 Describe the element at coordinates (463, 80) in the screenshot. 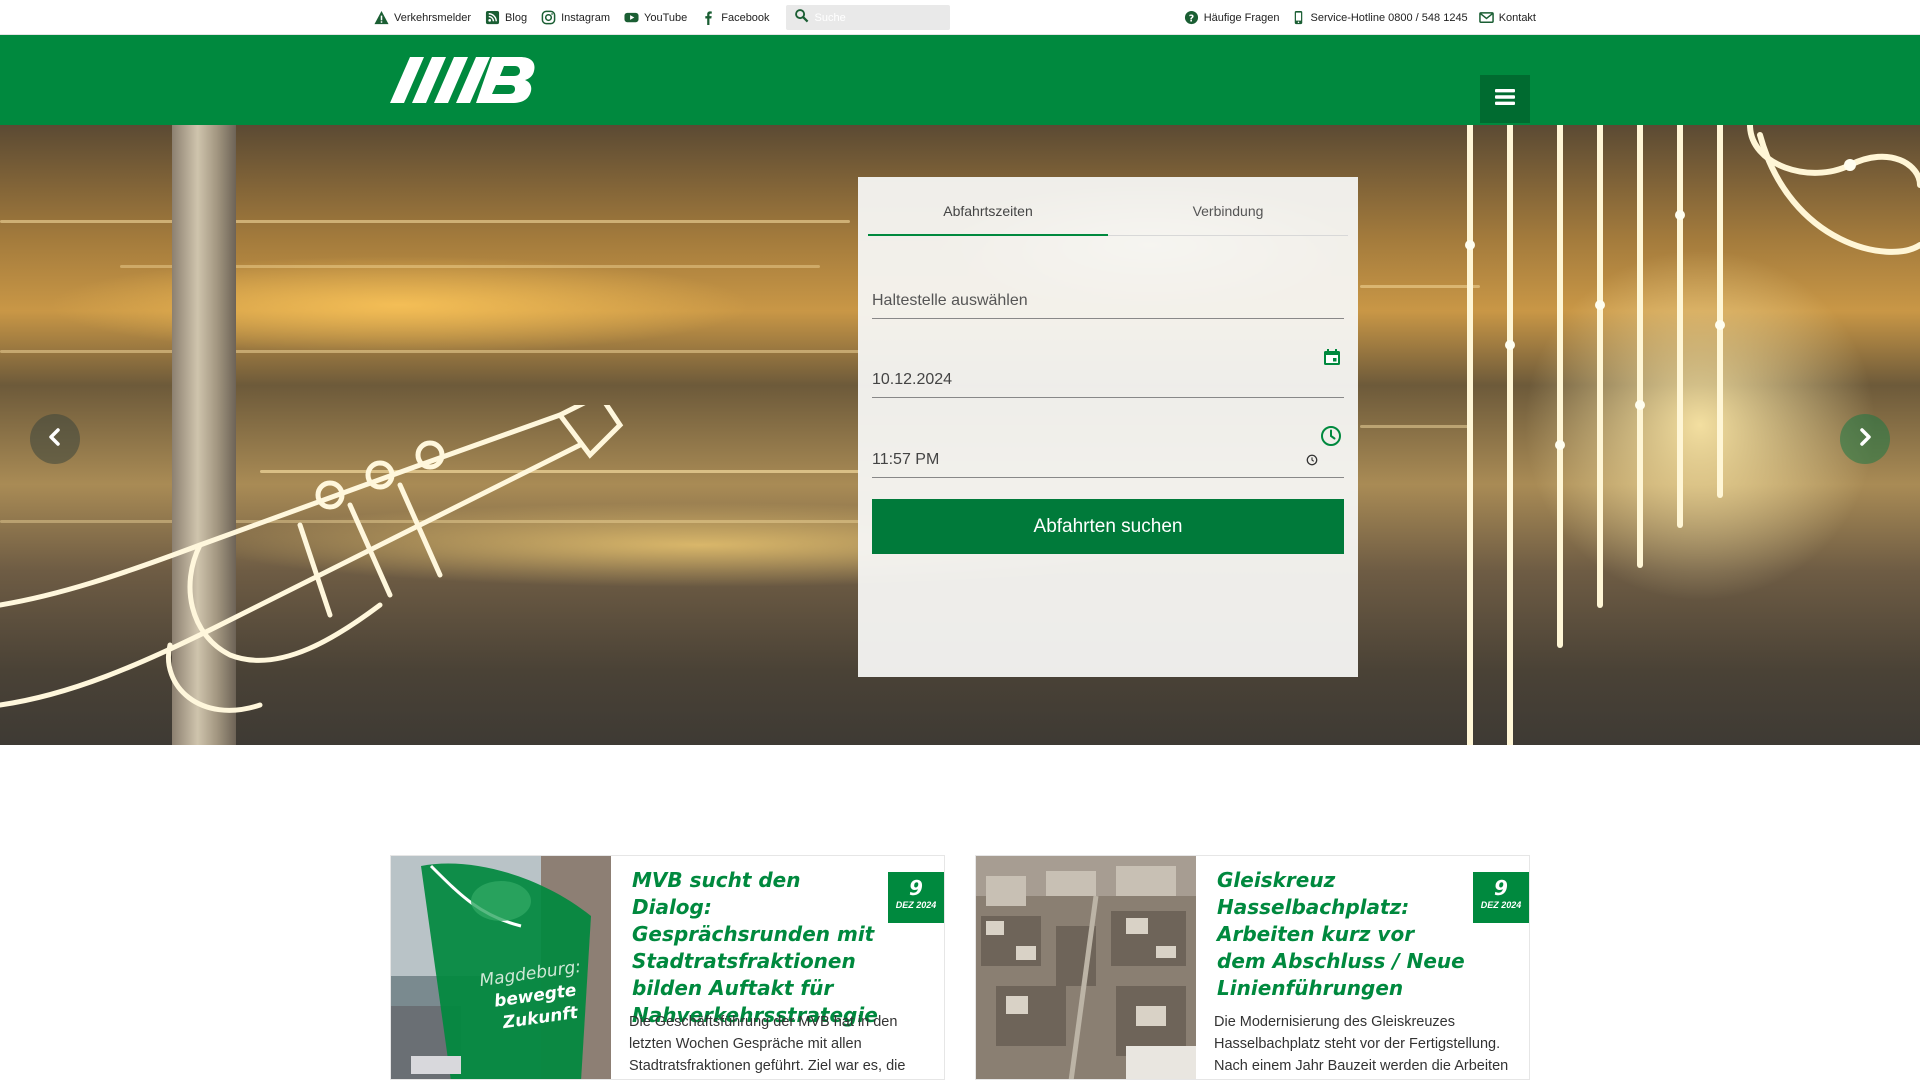

I see `mvb-logo` at that location.